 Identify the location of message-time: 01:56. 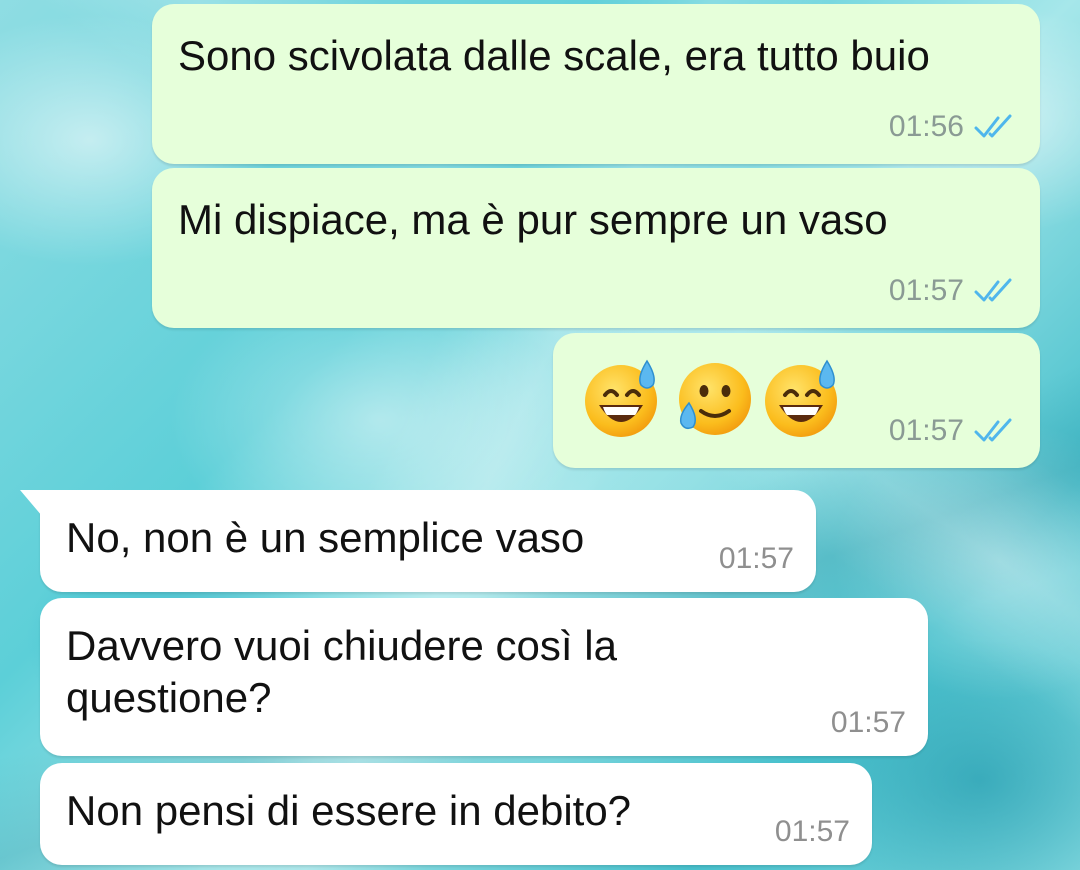
(926, 126).